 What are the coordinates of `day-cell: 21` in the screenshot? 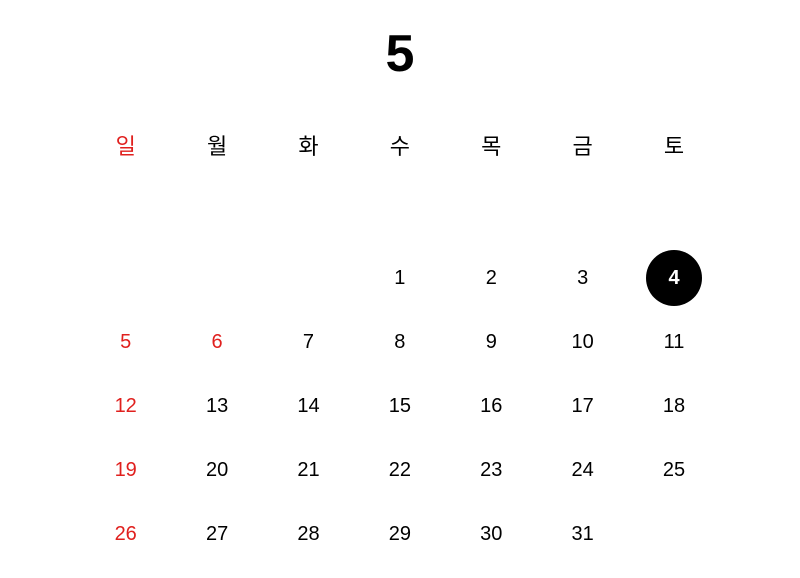 It's located at (308, 470).